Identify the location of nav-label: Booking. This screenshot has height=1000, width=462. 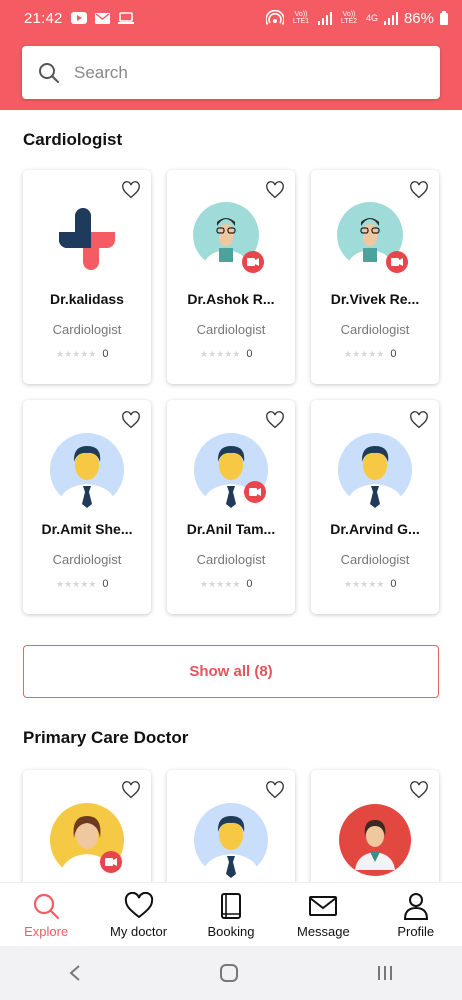
(231, 931).